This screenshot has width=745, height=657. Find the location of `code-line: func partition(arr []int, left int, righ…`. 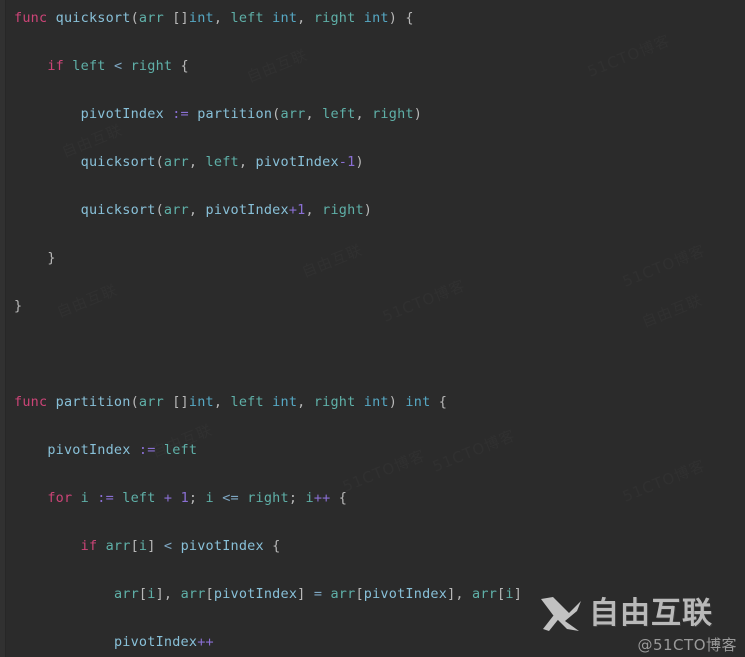

code-line: func partition(arr []int, left int, righ… is located at coordinates (379, 402).